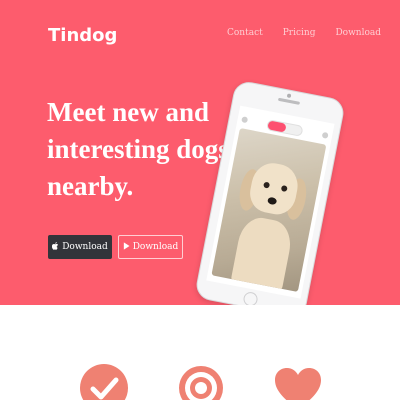 The width and height of the screenshot is (400, 400). Describe the element at coordinates (82, 35) in the screenshot. I see `brand-logo: Tindog` at that location.